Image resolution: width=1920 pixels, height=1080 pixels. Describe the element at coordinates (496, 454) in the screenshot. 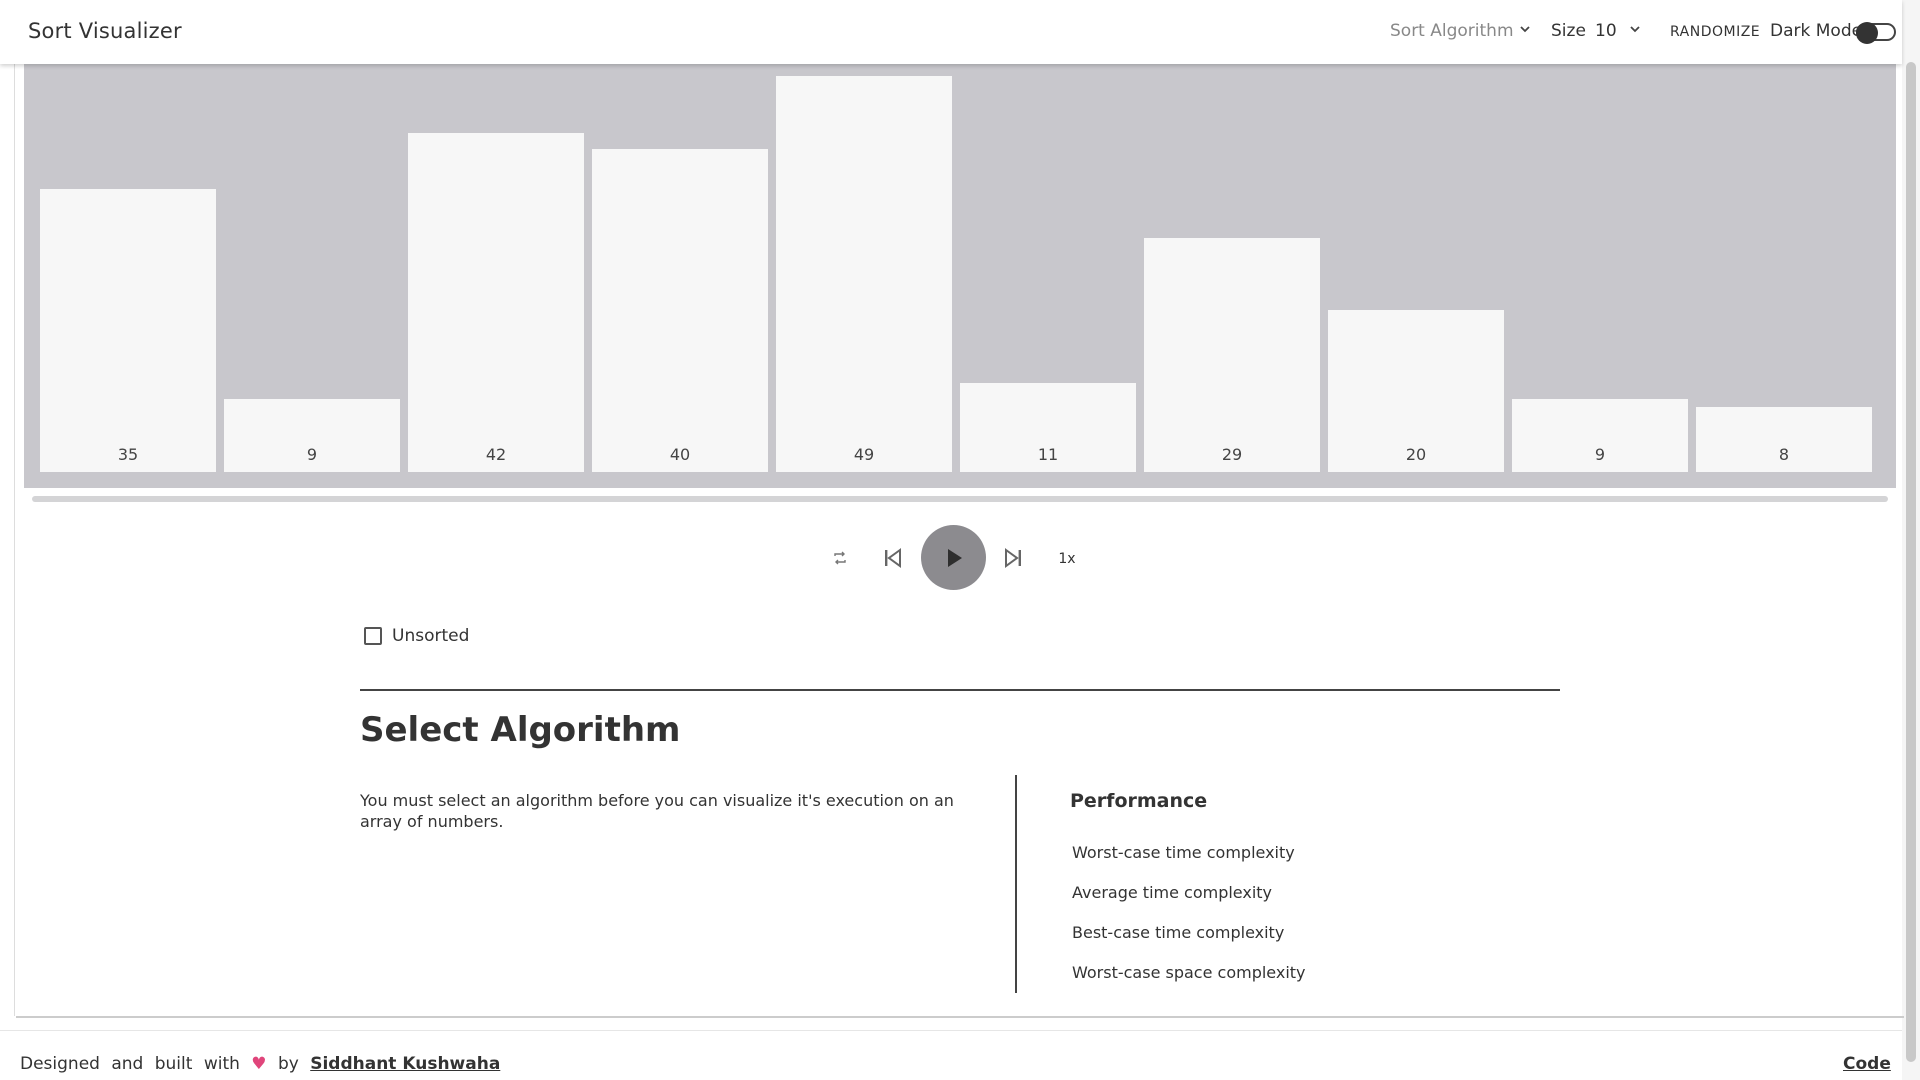

I see `bar-value-label: 42` at that location.